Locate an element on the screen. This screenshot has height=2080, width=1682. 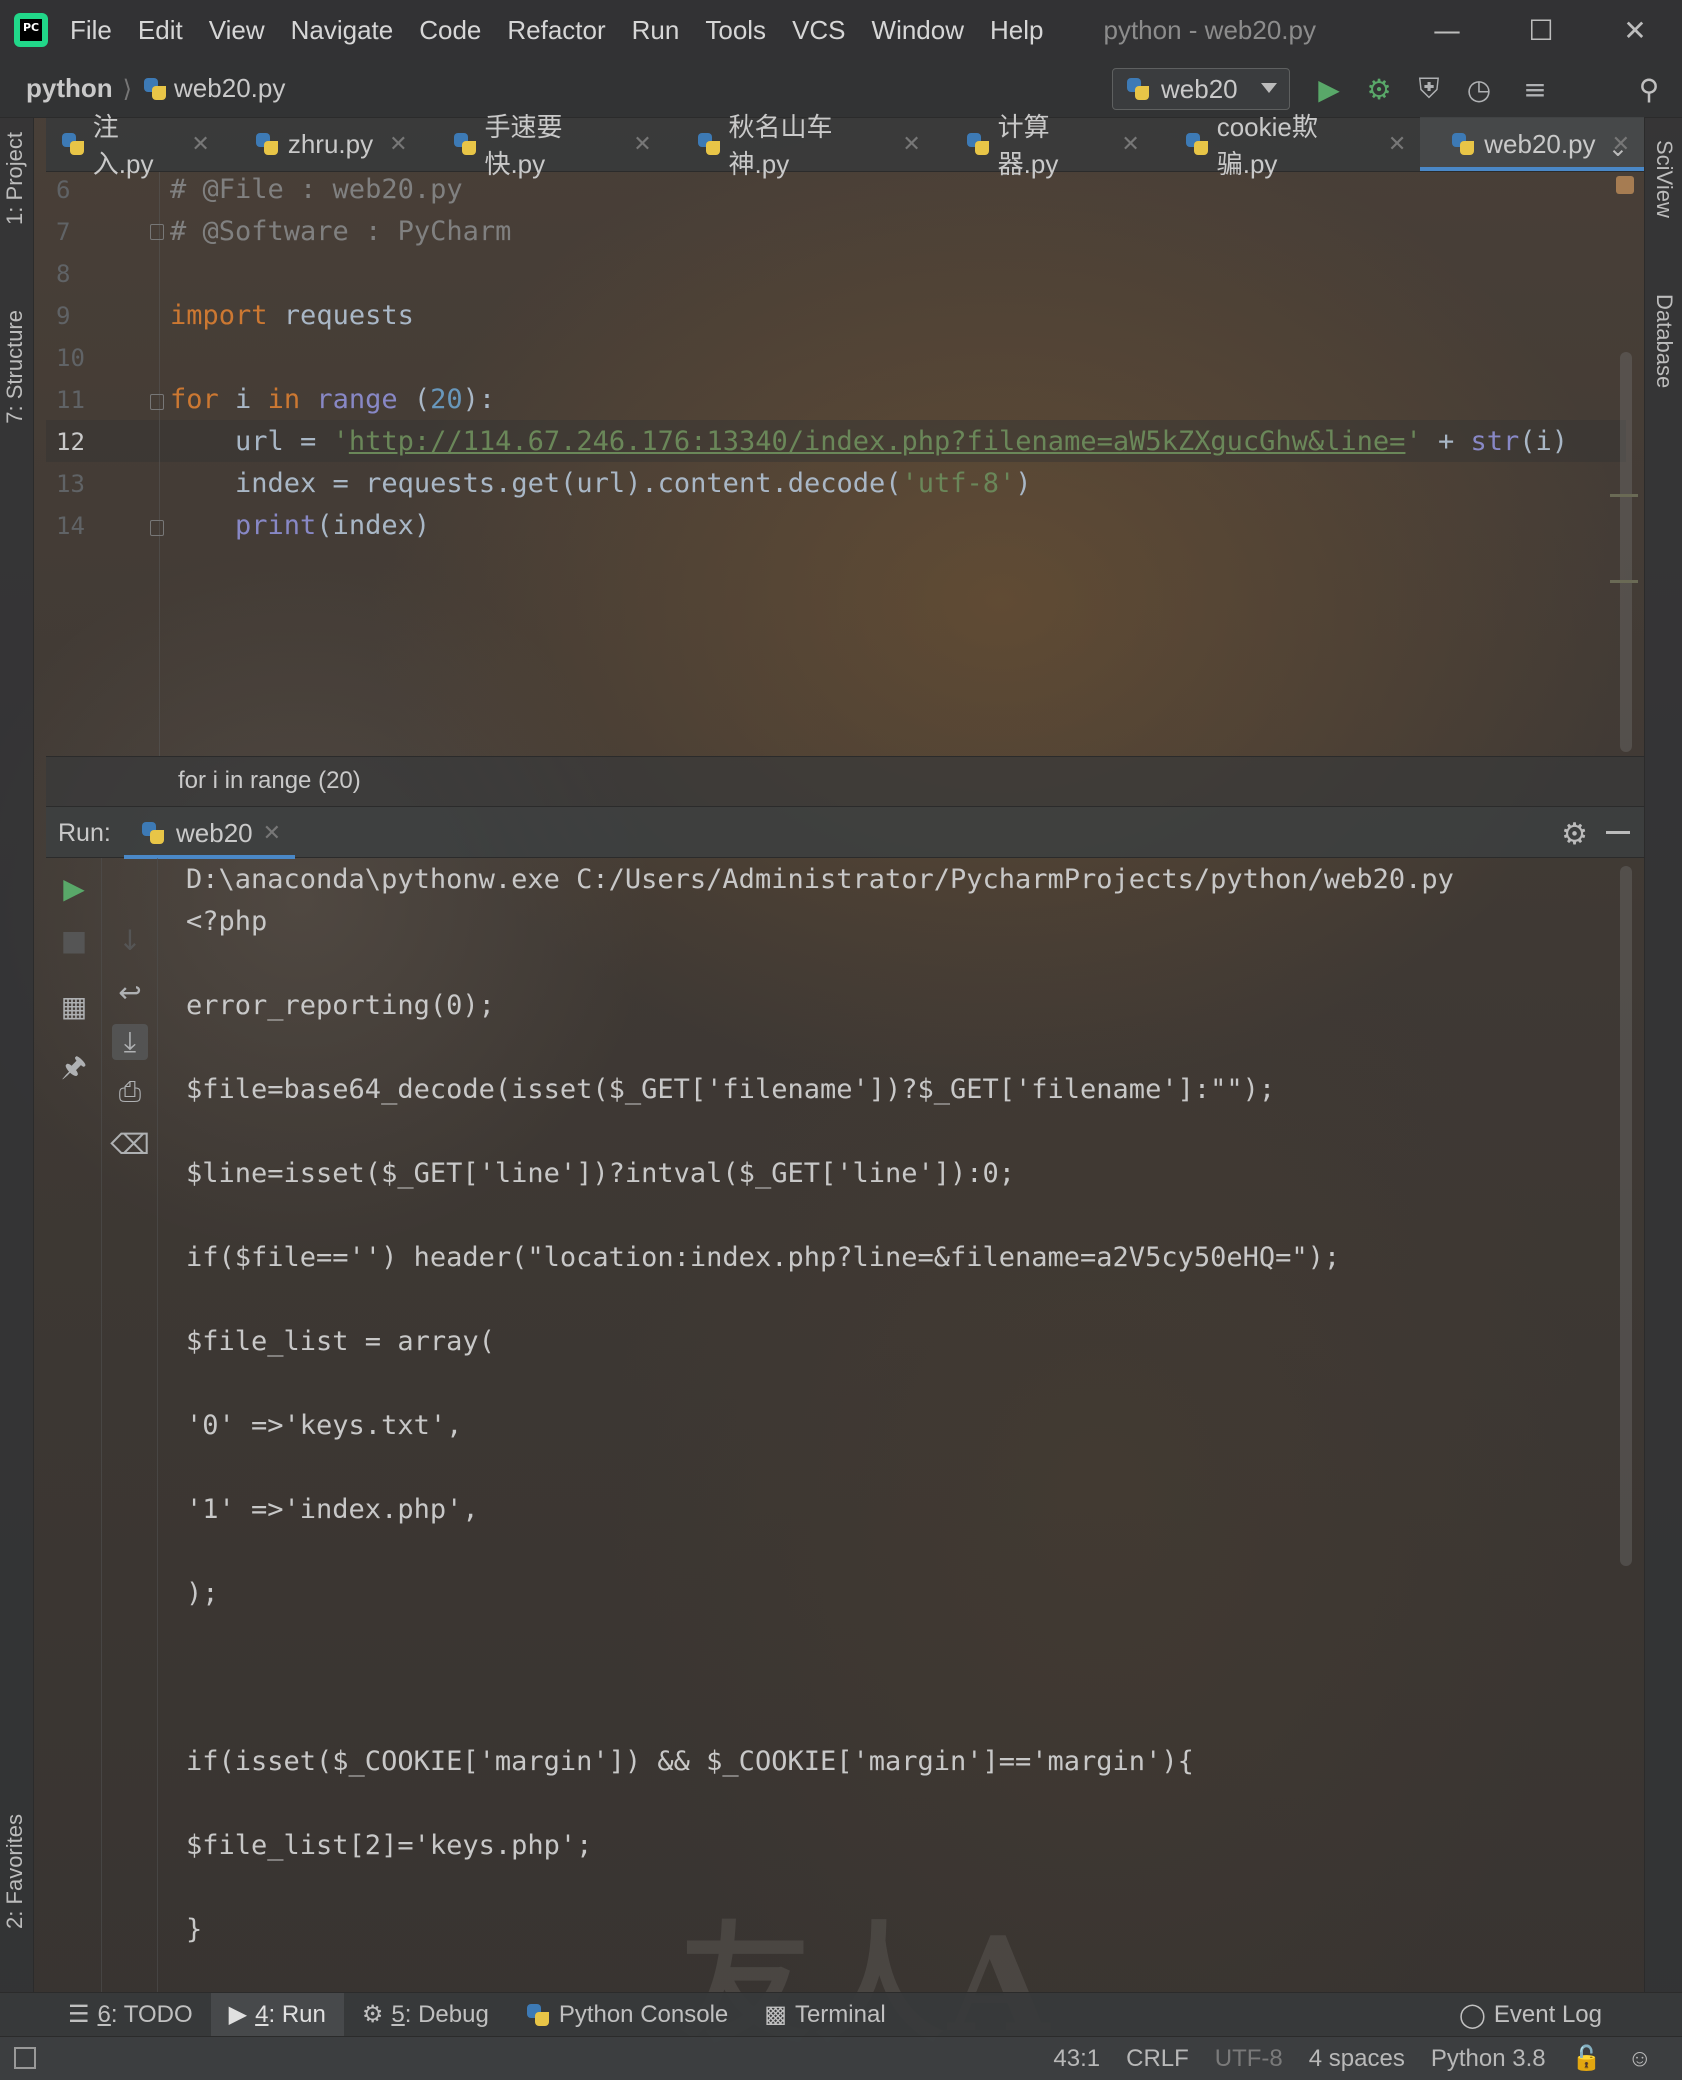
code-token: ) is located at coordinates (1023, 483).